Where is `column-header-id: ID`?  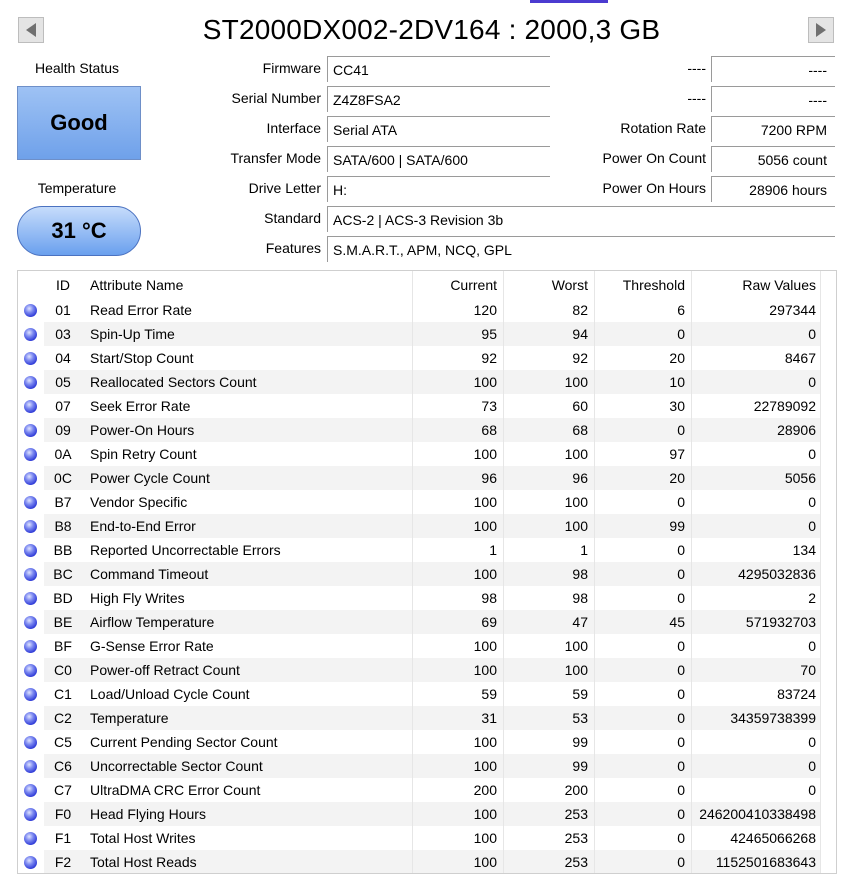
column-header-id: ID is located at coordinates (63, 284).